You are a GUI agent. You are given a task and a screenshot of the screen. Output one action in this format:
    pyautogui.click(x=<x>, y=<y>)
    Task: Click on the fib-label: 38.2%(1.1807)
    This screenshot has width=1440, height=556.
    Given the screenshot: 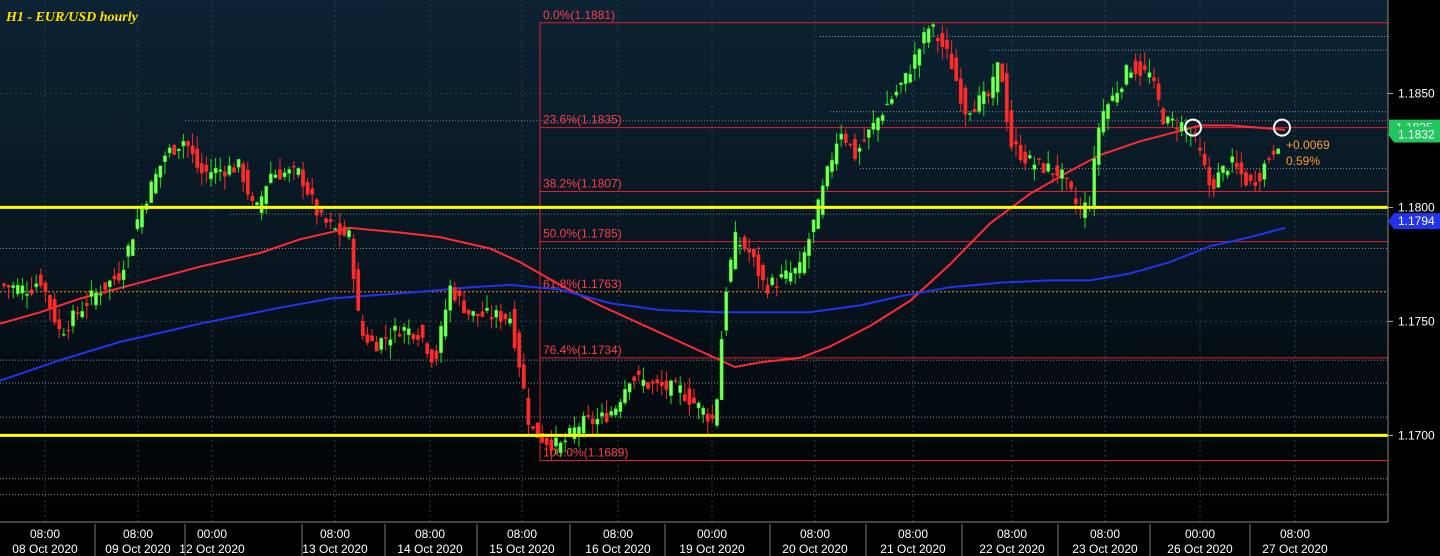 What is the action you would take?
    pyautogui.click(x=582, y=183)
    